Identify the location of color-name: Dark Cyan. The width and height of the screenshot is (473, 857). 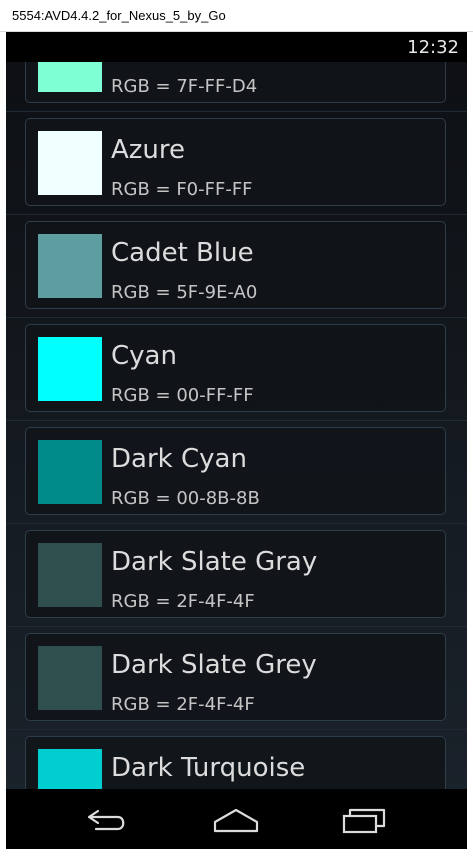
(179, 459).